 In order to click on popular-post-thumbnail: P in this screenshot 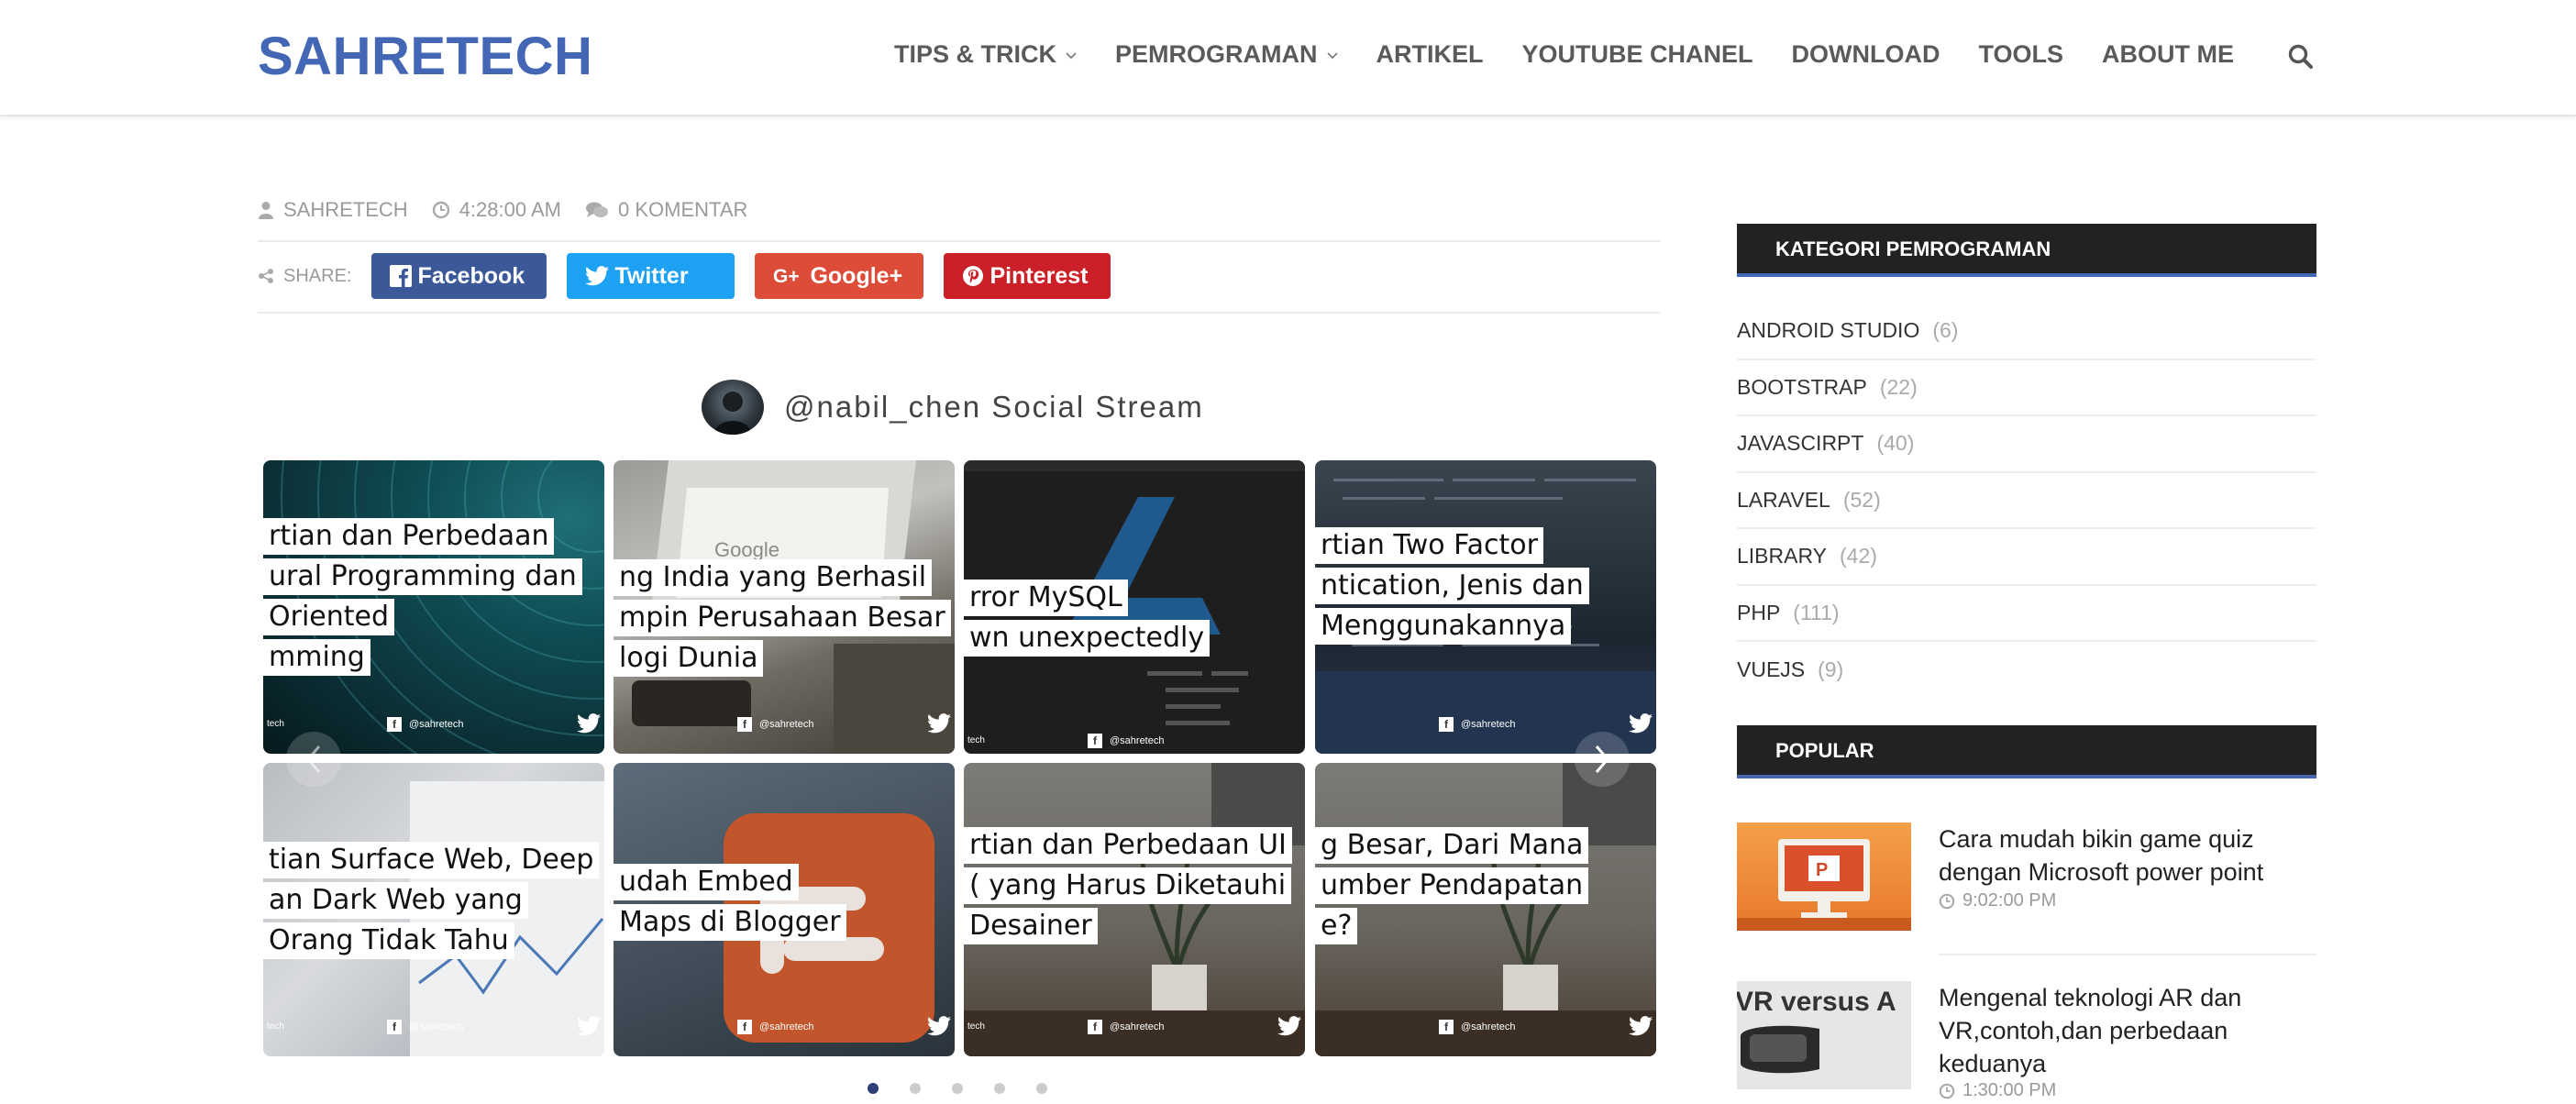, I will do `click(1824, 876)`.